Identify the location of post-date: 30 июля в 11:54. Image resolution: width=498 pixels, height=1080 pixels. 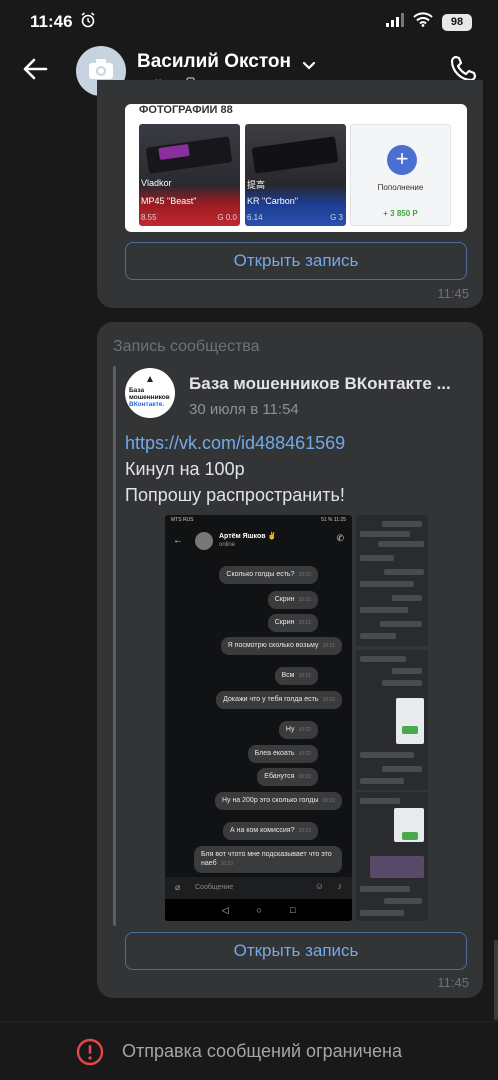
(244, 409).